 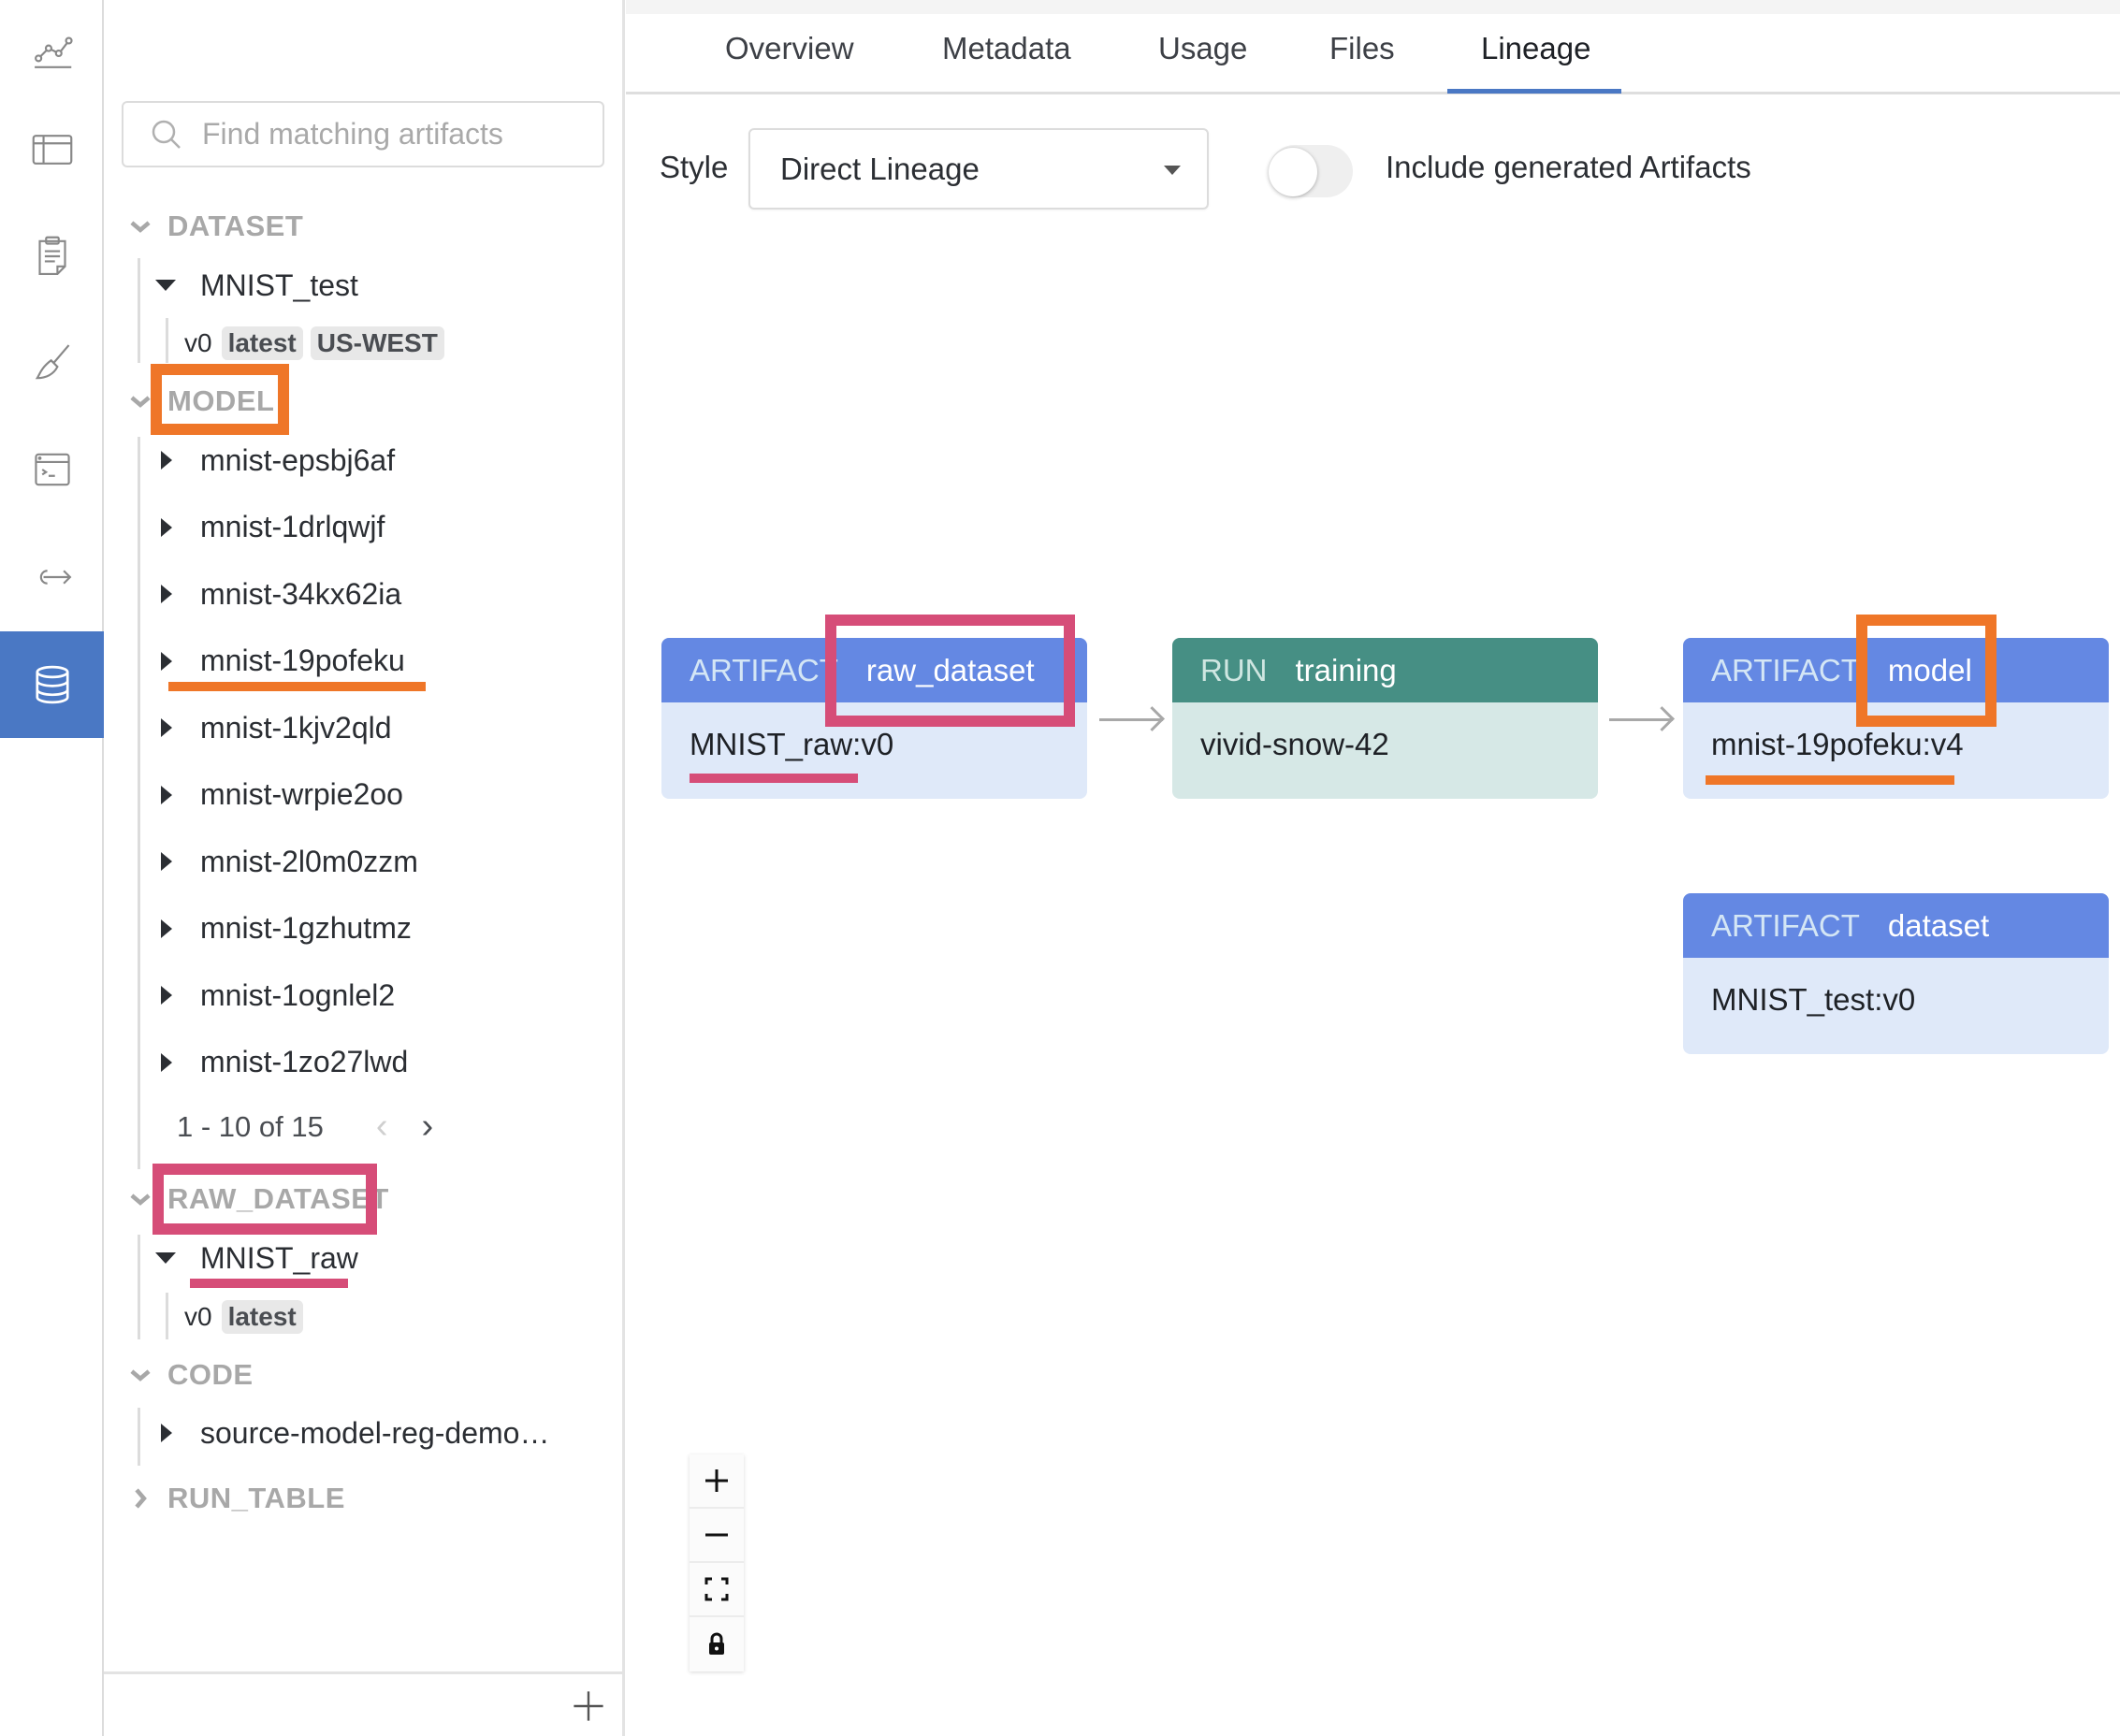 What do you see at coordinates (377, 343) in the screenshot?
I see `alias-tag: US-WEST` at bounding box center [377, 343].